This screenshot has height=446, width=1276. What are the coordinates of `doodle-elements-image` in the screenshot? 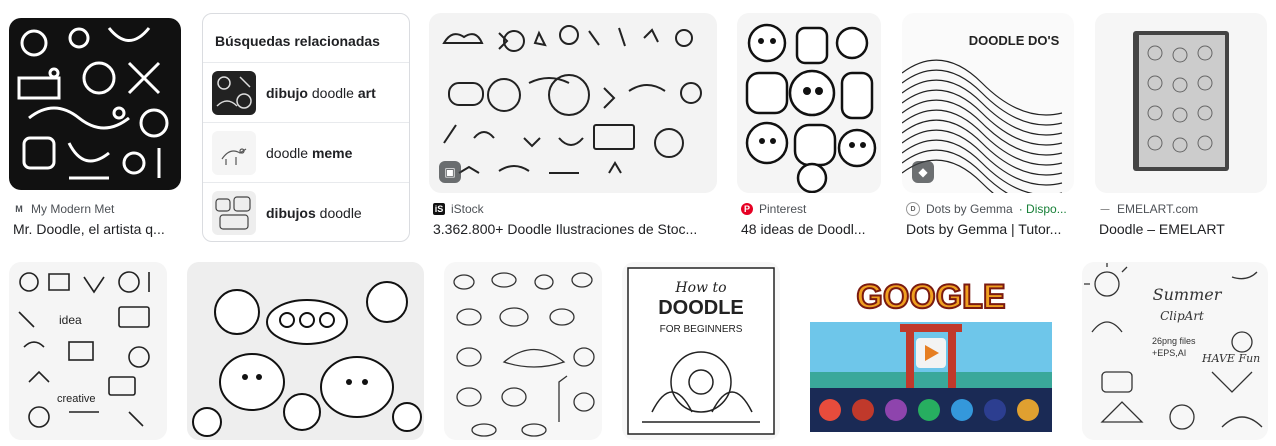 It's located at (572, 99).